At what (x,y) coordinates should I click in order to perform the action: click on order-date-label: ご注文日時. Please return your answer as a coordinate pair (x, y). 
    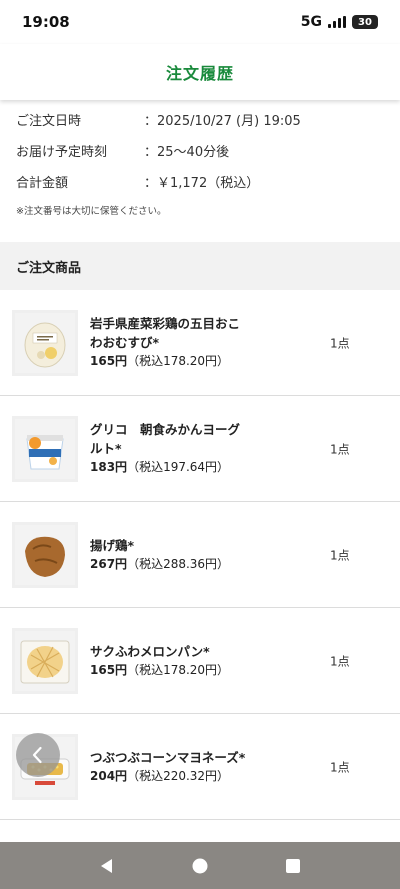
    Looking at the image, I should click on (49, 121).